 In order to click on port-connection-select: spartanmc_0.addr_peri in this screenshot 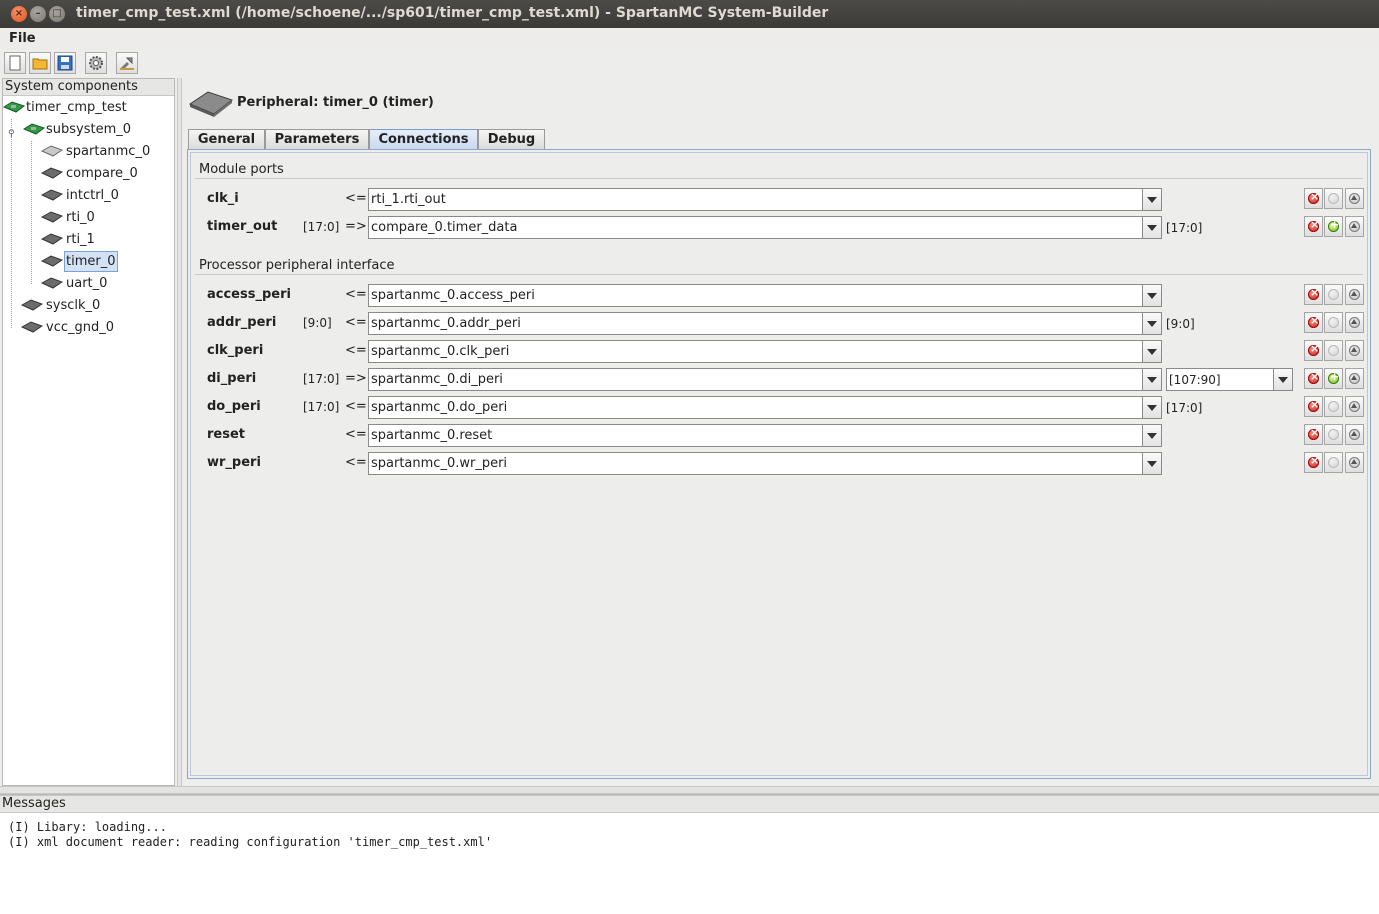, I will do `click(765, 323)`.